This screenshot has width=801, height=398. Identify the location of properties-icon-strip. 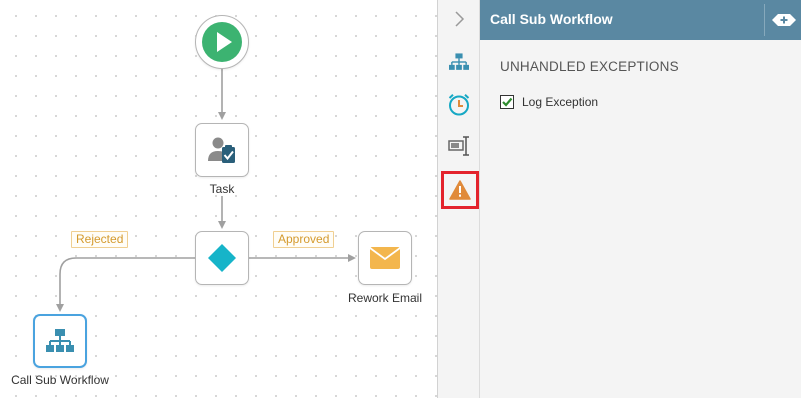
(458, 199).